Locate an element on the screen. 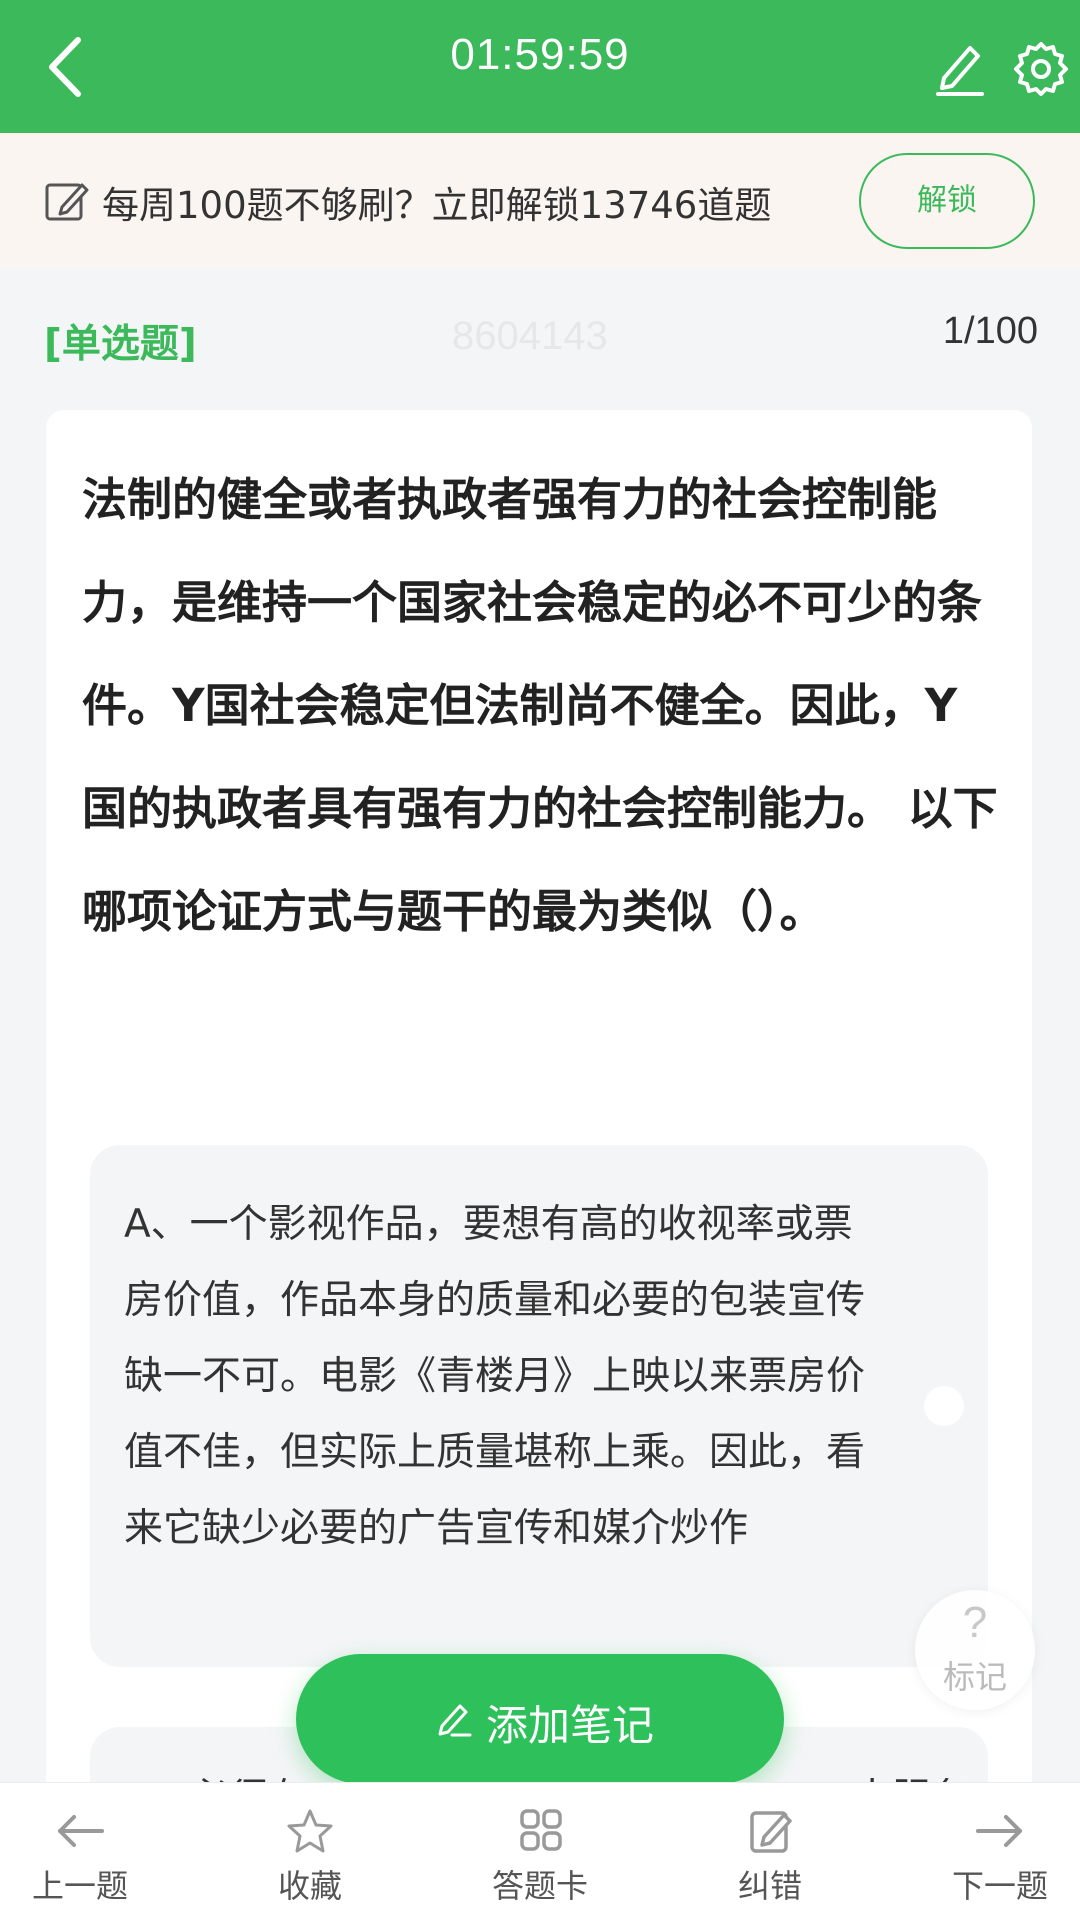 This screenshot has height=1920, width=1080. promo-banner: 每周100题不够刷？立即解锁13746道题 解锁 is located at coordinates (540, 200).